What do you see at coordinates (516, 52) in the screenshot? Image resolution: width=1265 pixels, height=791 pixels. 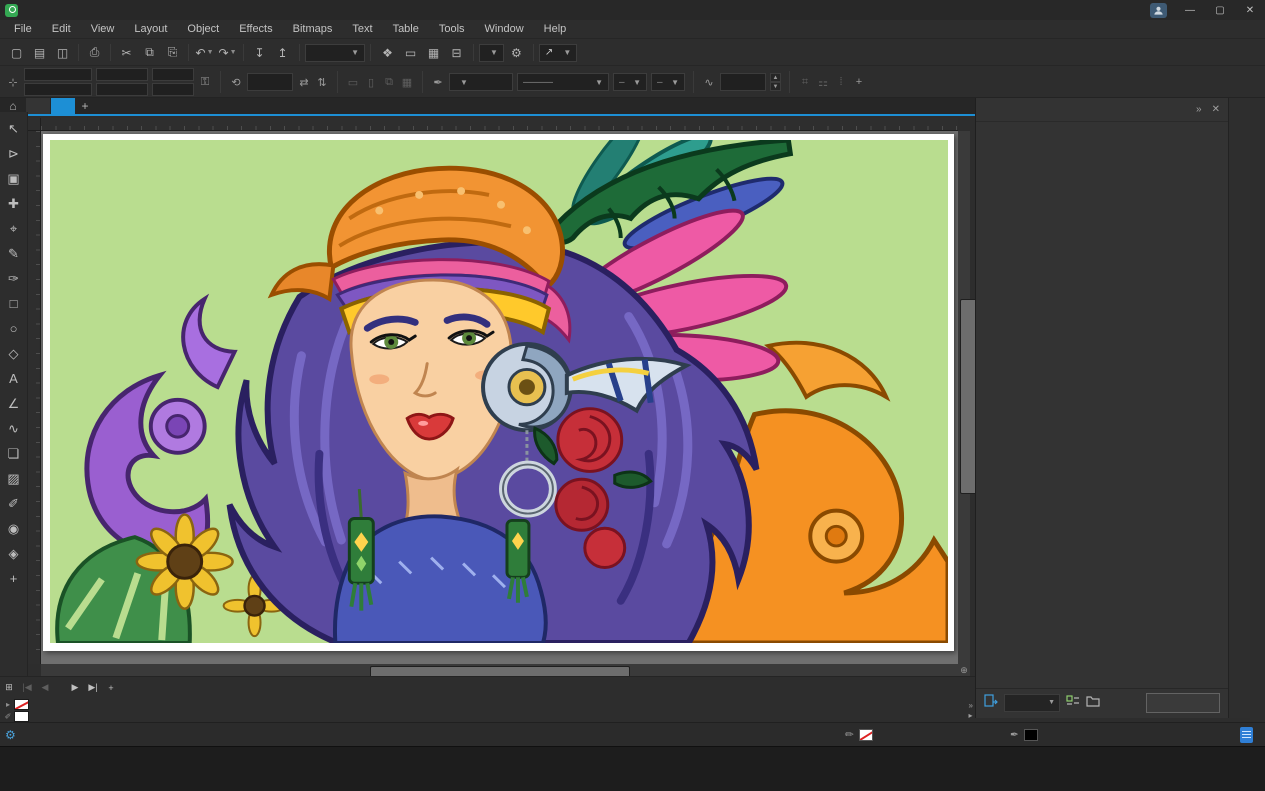 I see `options-gear-icon: ⚙` at bounding box center [516, 52].